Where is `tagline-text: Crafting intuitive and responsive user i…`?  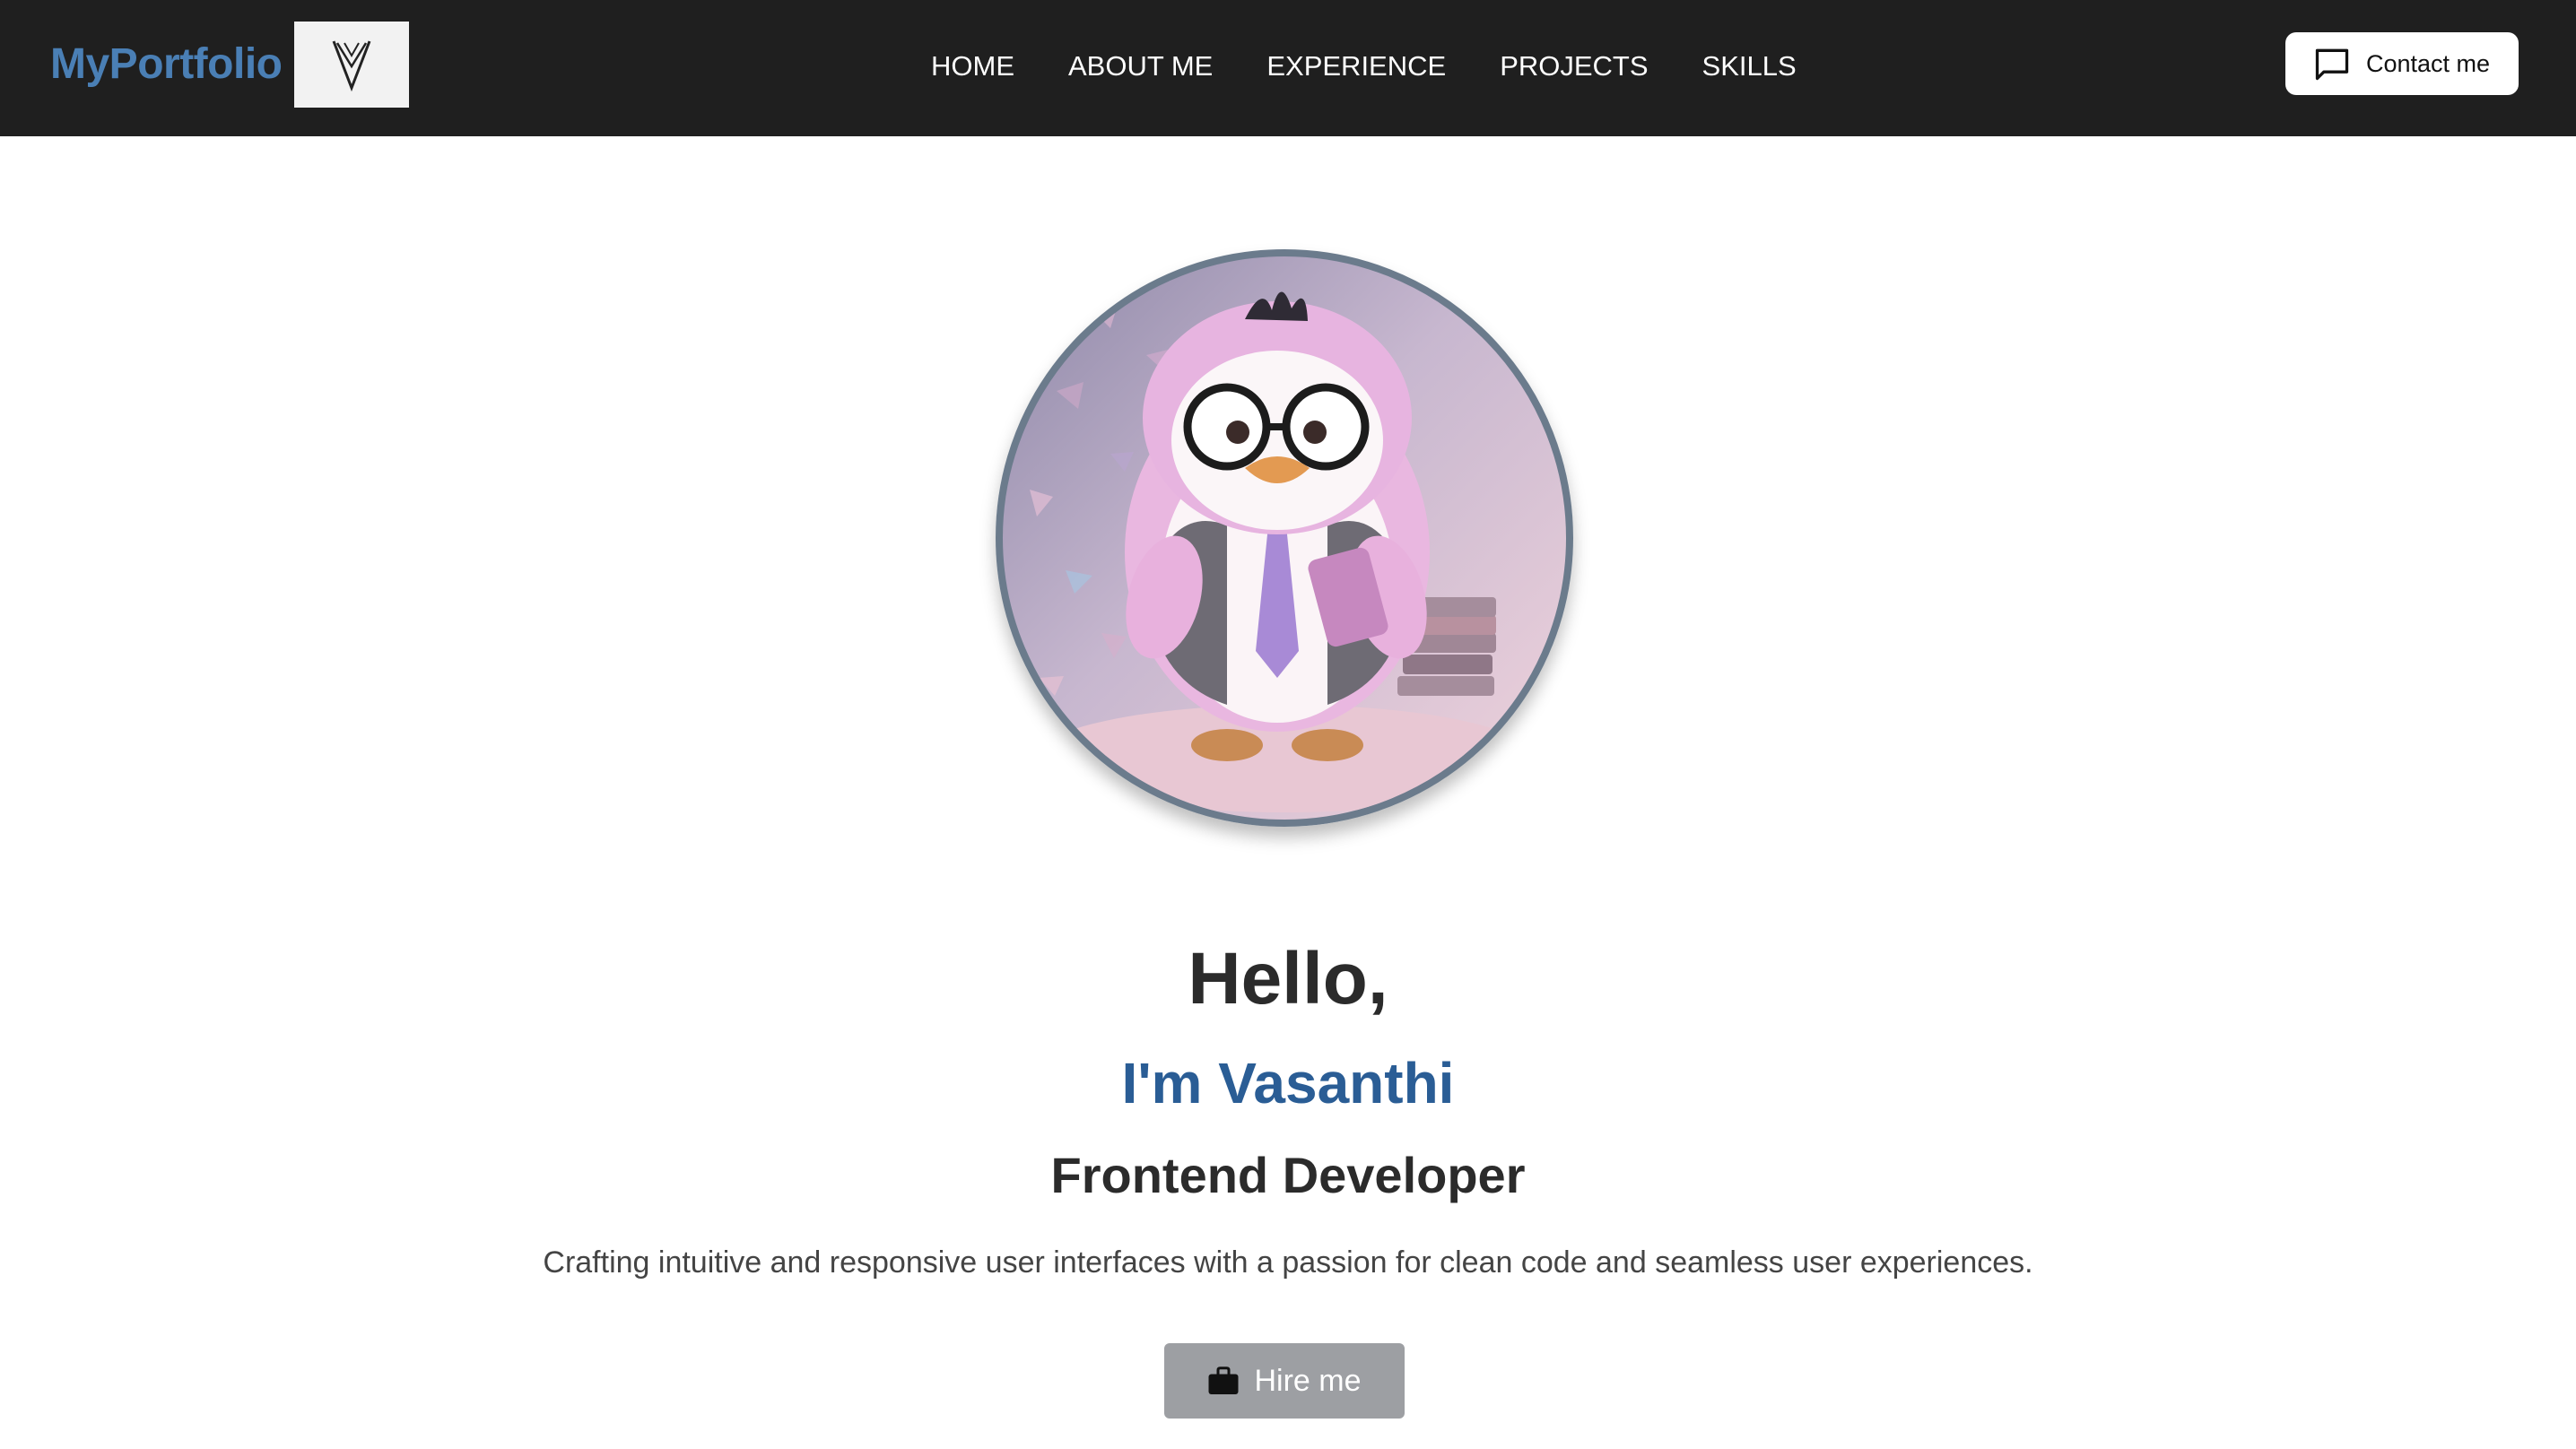
tagline-text: Crafting intuitive and responsive user i… is located at coordinates (1288, 1262).